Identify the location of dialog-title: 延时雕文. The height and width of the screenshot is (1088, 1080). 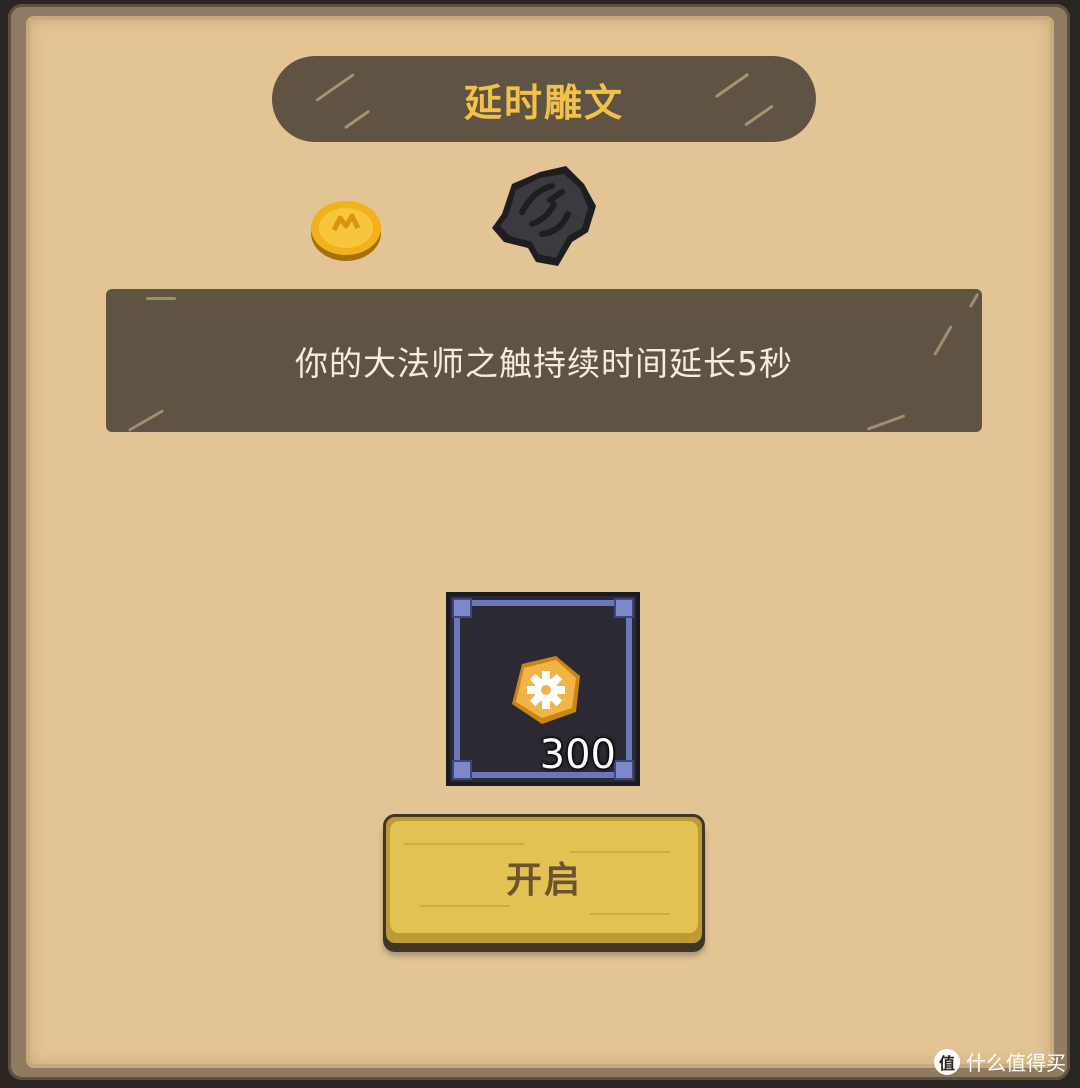
(543, 102).